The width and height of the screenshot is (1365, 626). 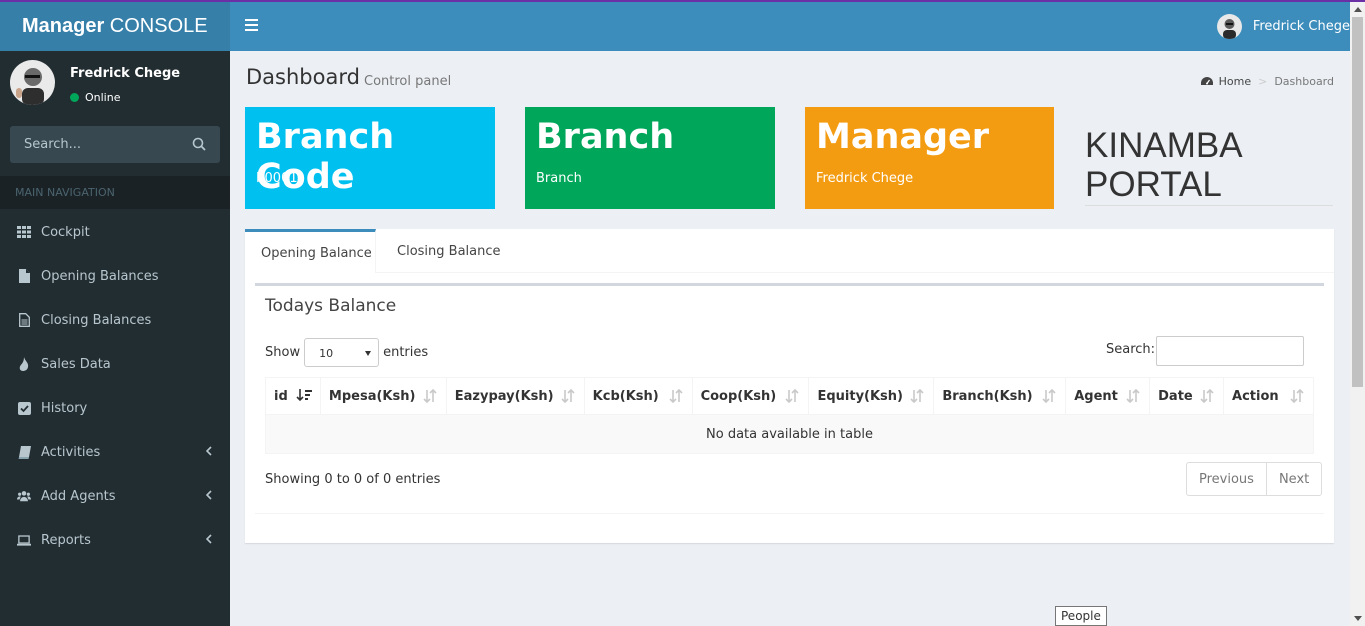 I want to click on column-header-equity: Equity(Ksh), so click(x=871, y=396).